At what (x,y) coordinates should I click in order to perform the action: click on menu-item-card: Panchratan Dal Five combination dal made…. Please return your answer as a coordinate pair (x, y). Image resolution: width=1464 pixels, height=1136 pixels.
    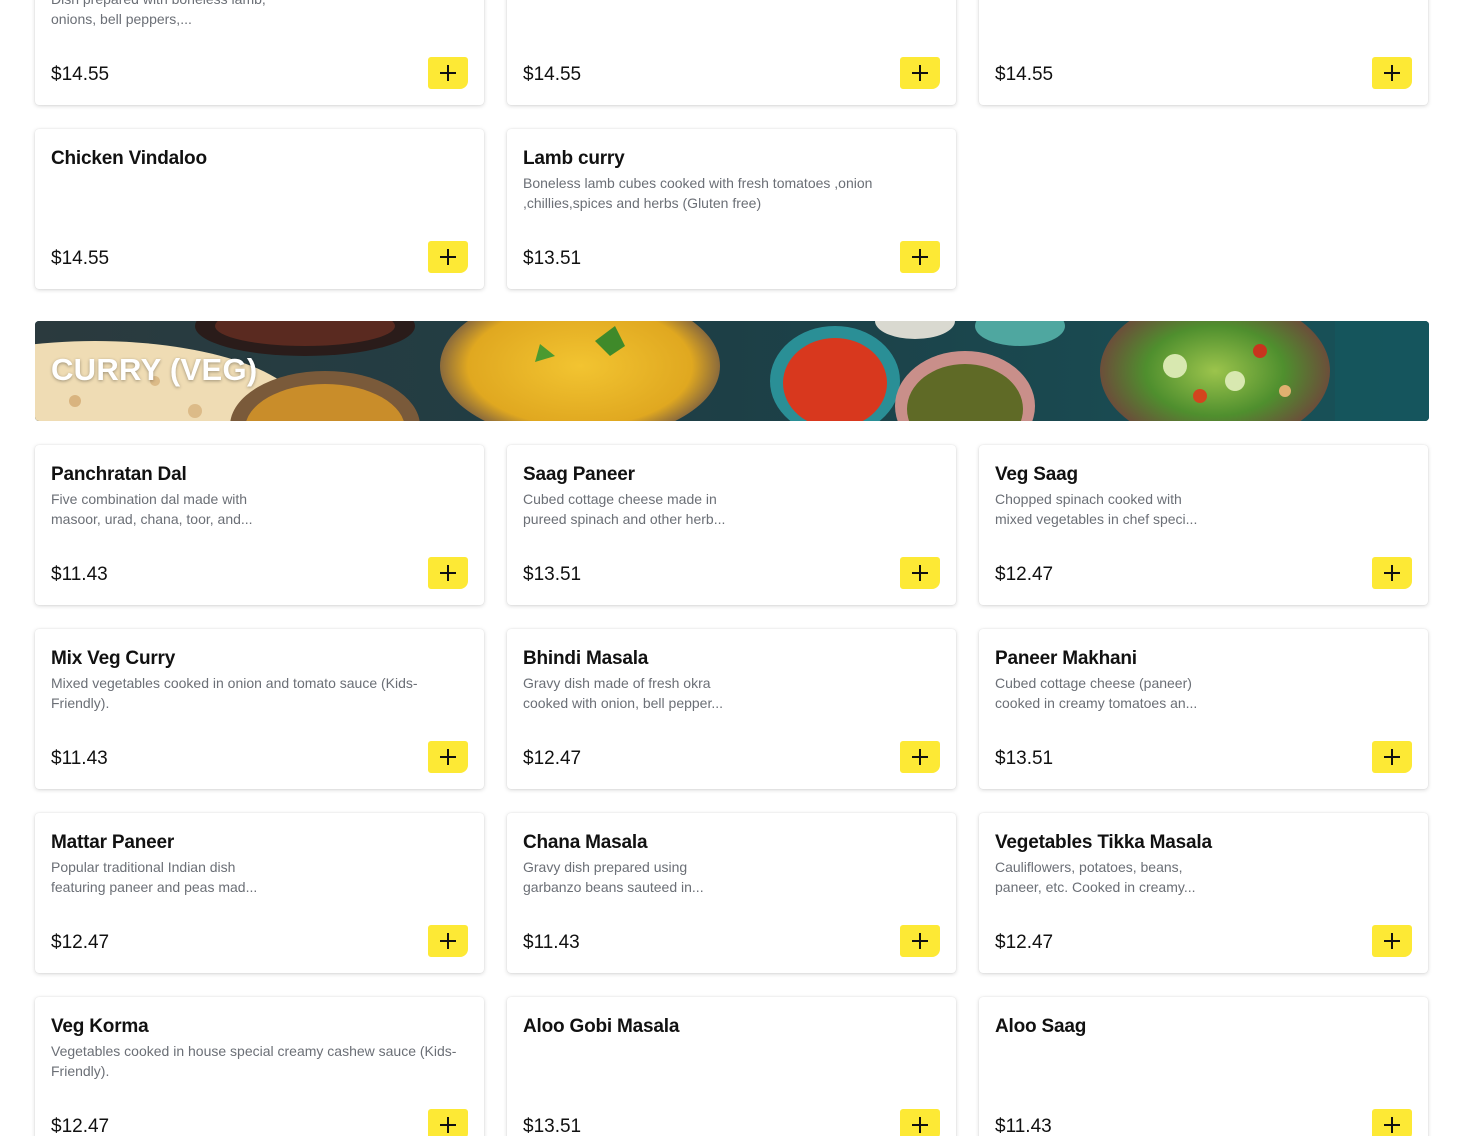
    Looking at the image, I should click on (259, 525).